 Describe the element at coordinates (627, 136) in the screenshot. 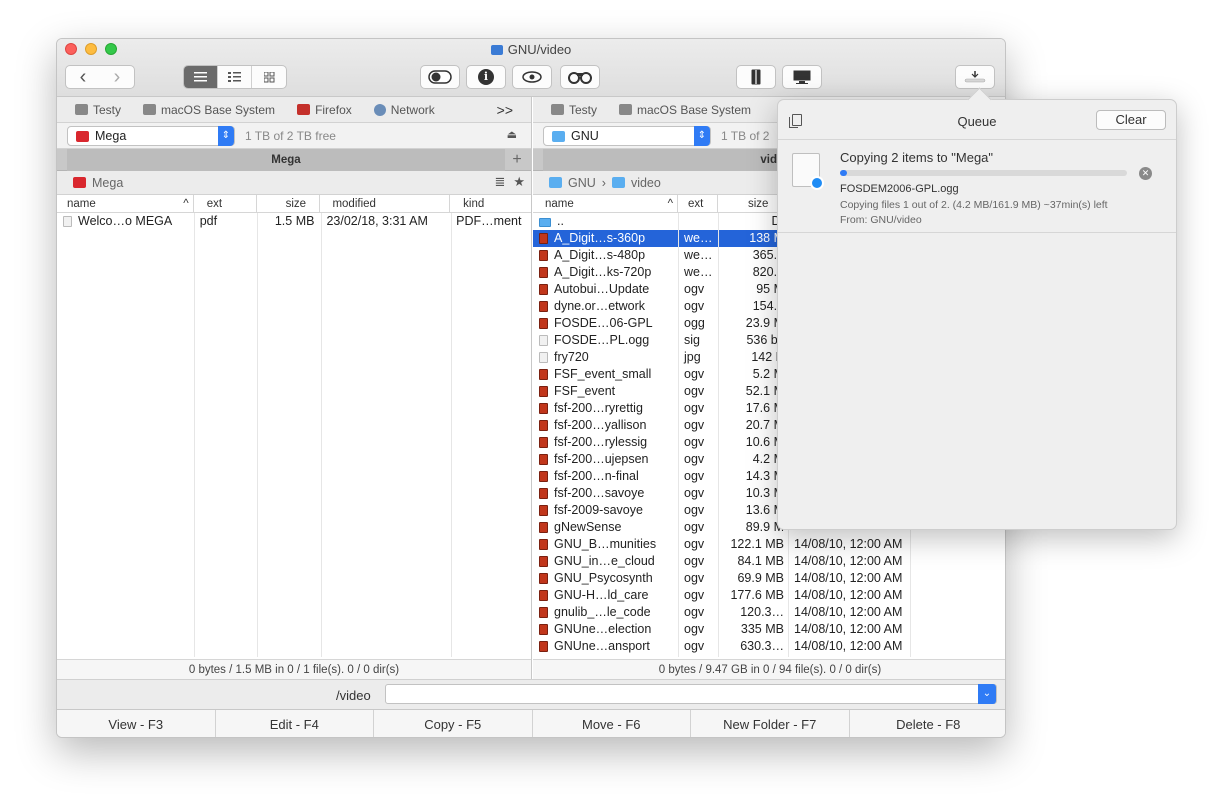

I see `right-drive-select: GNU ⇕` at that location.